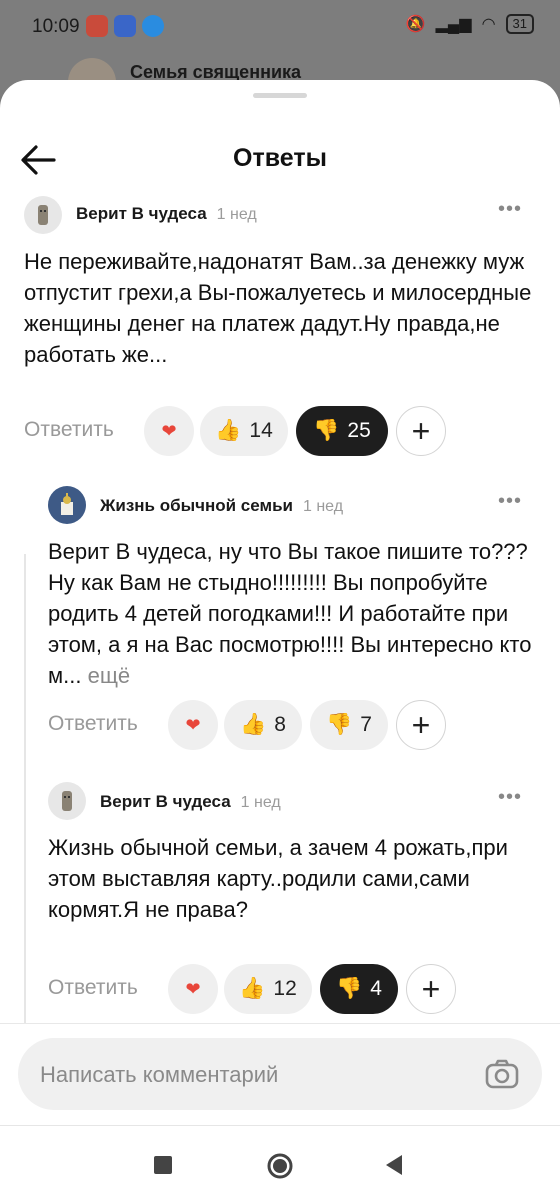 Image resolution: width=560 pixels, height=1200 pixels. I want to click on comment-author: Жизнь обычной семьи 1 нед, so click(221, 506).